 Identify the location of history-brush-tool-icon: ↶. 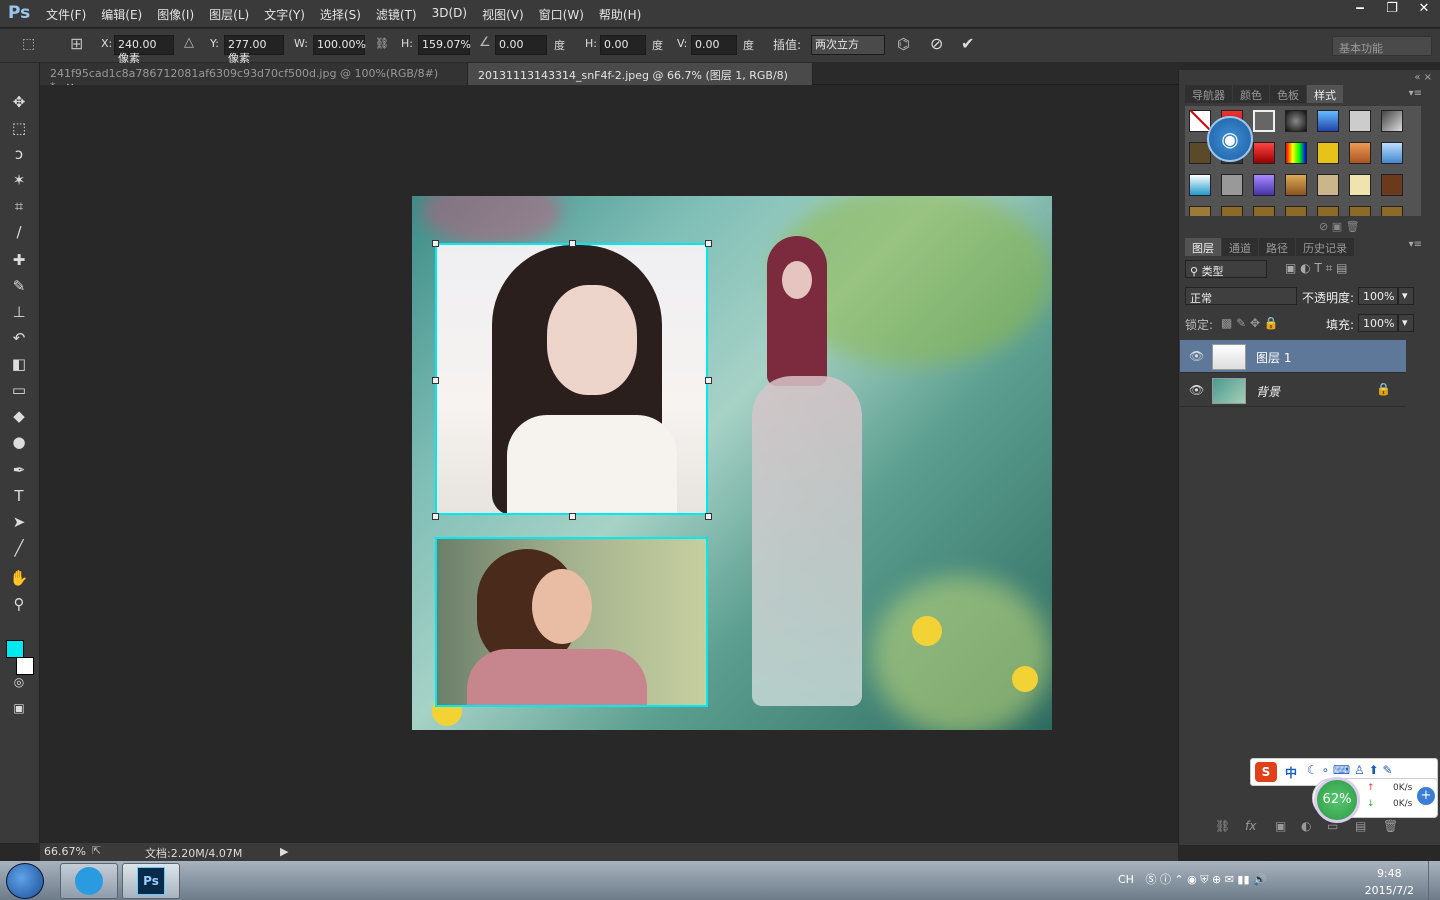
(19, 338).